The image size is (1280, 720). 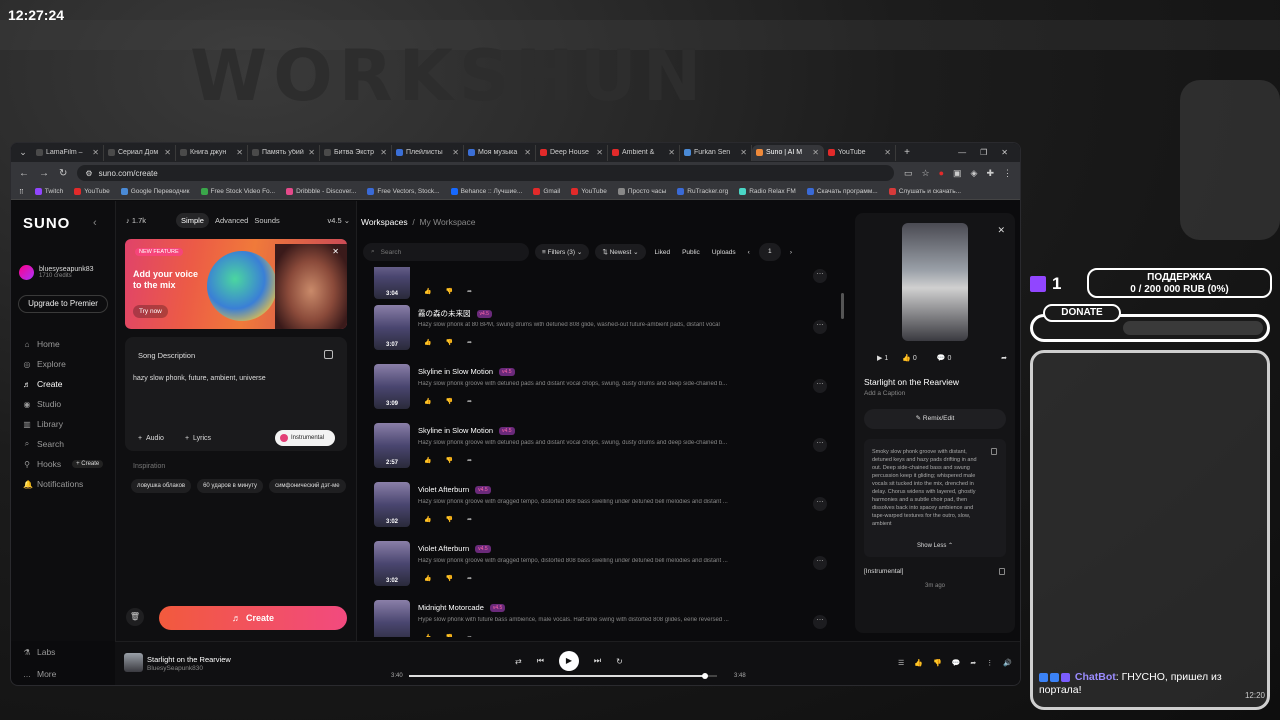 I want to click on user-profile: bluesyseapunk83 1710 credits, so click(x=56, y=272).